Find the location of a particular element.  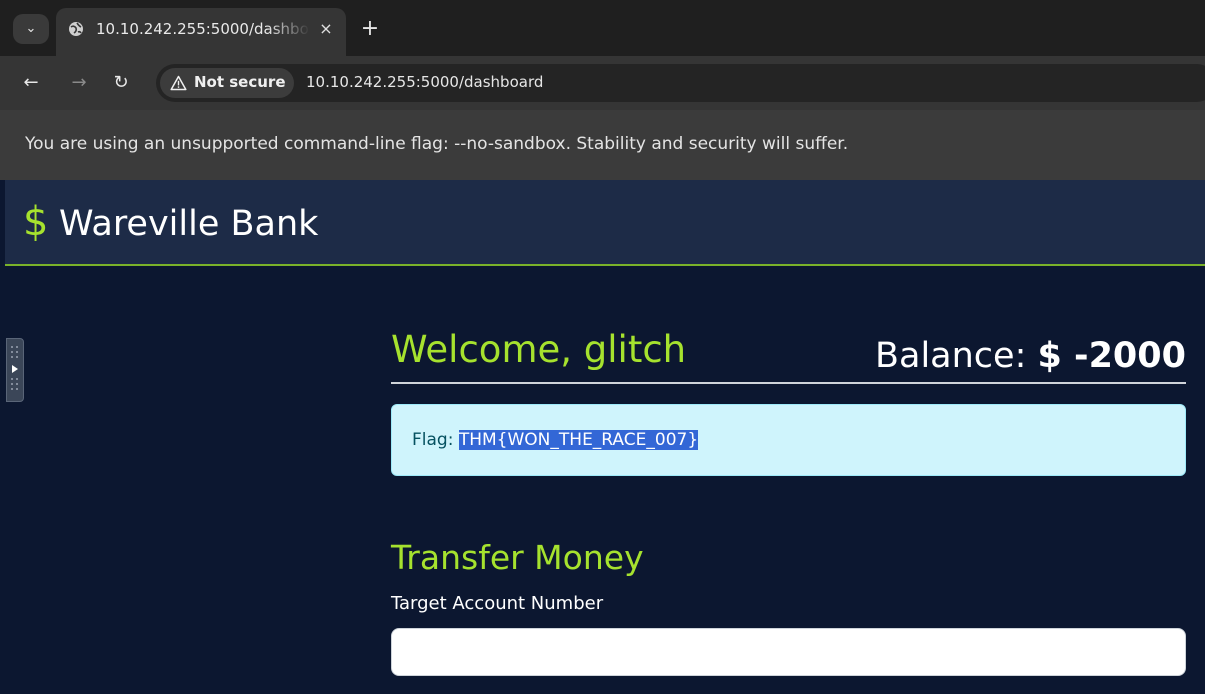

address-bar: Not secure 10.10.242.255:5000/dashboard is located at coordinates (680, 83).